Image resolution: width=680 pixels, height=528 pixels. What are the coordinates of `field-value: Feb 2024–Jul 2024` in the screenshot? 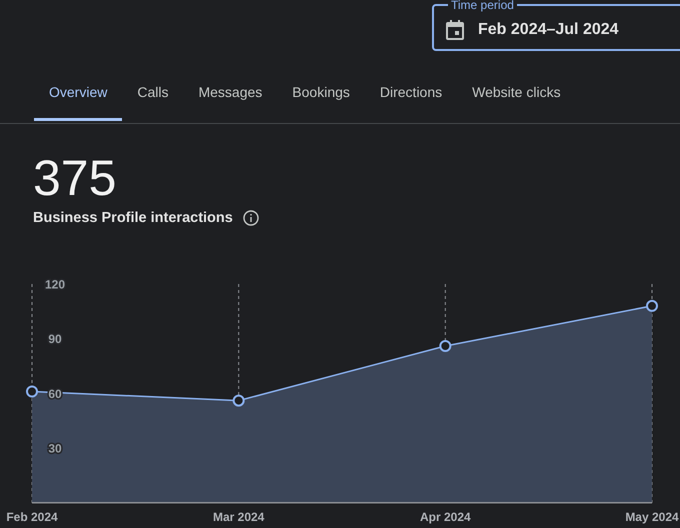 It's located at (548, 30).